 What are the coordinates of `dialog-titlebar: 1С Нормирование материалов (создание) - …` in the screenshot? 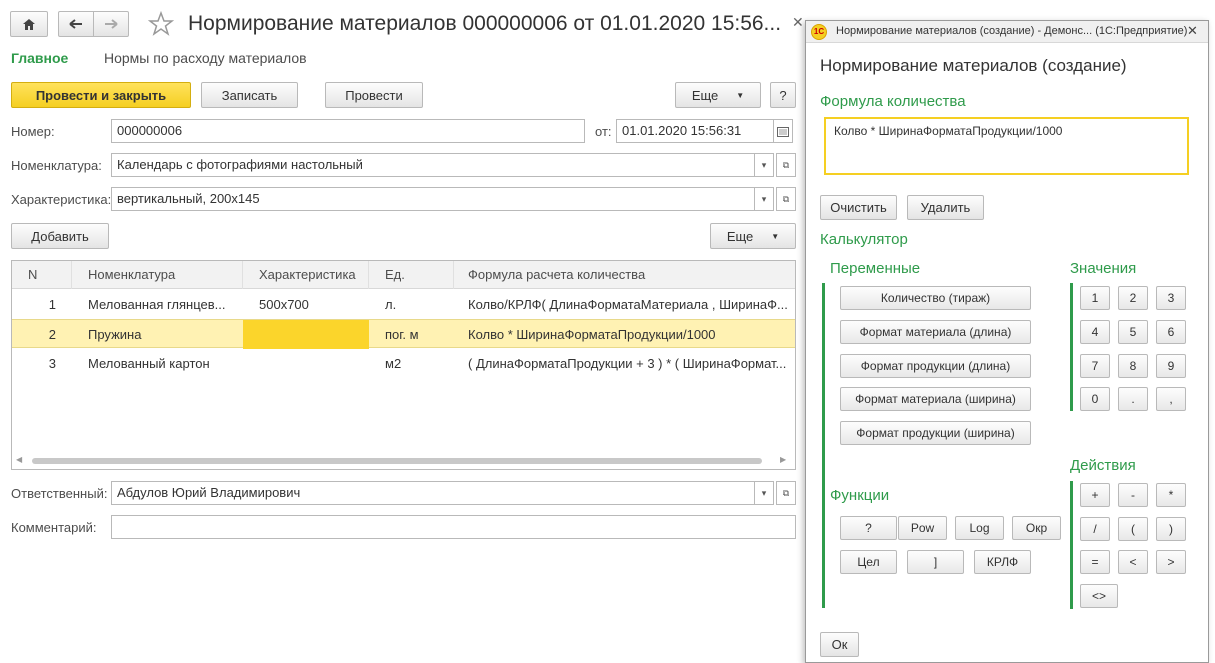 It's located at (1007, 32).